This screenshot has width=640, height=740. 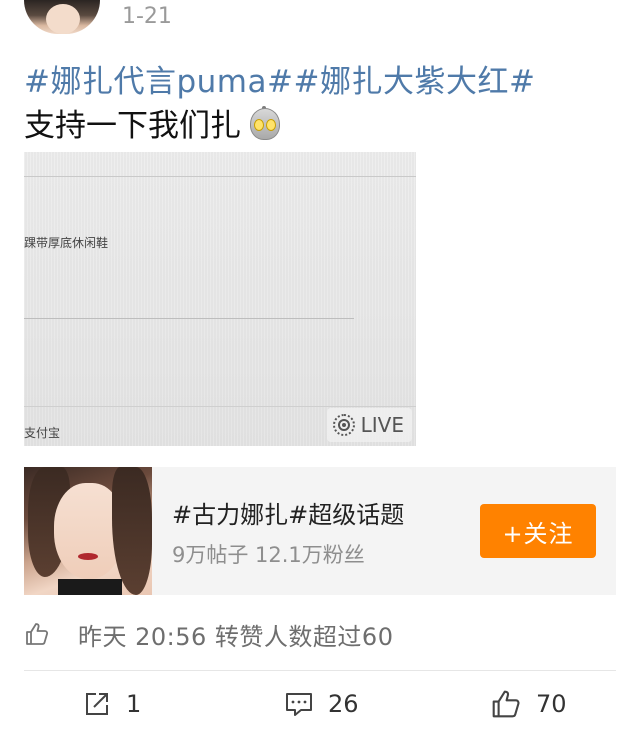 What do you see at coordinates (268, 555) in the screenshot?
I see `topic-stats: 9万帖子 12.1万粉丝` at bounding box center [268, 555].